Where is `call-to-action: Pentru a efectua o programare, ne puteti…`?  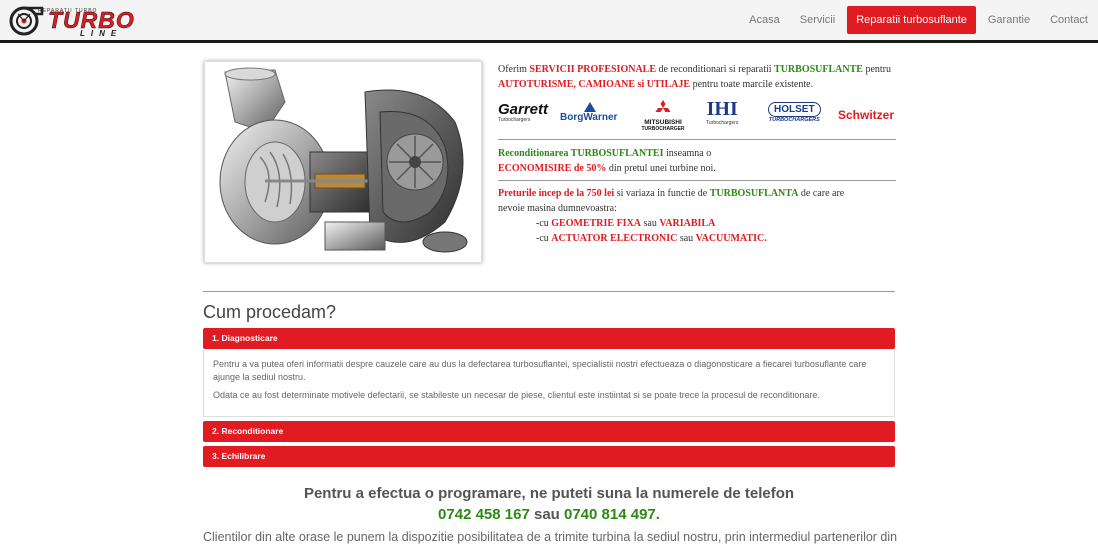 call-to-action: Pentru a efectua o programare, ne puteti… is located at coordinates (549, 504).